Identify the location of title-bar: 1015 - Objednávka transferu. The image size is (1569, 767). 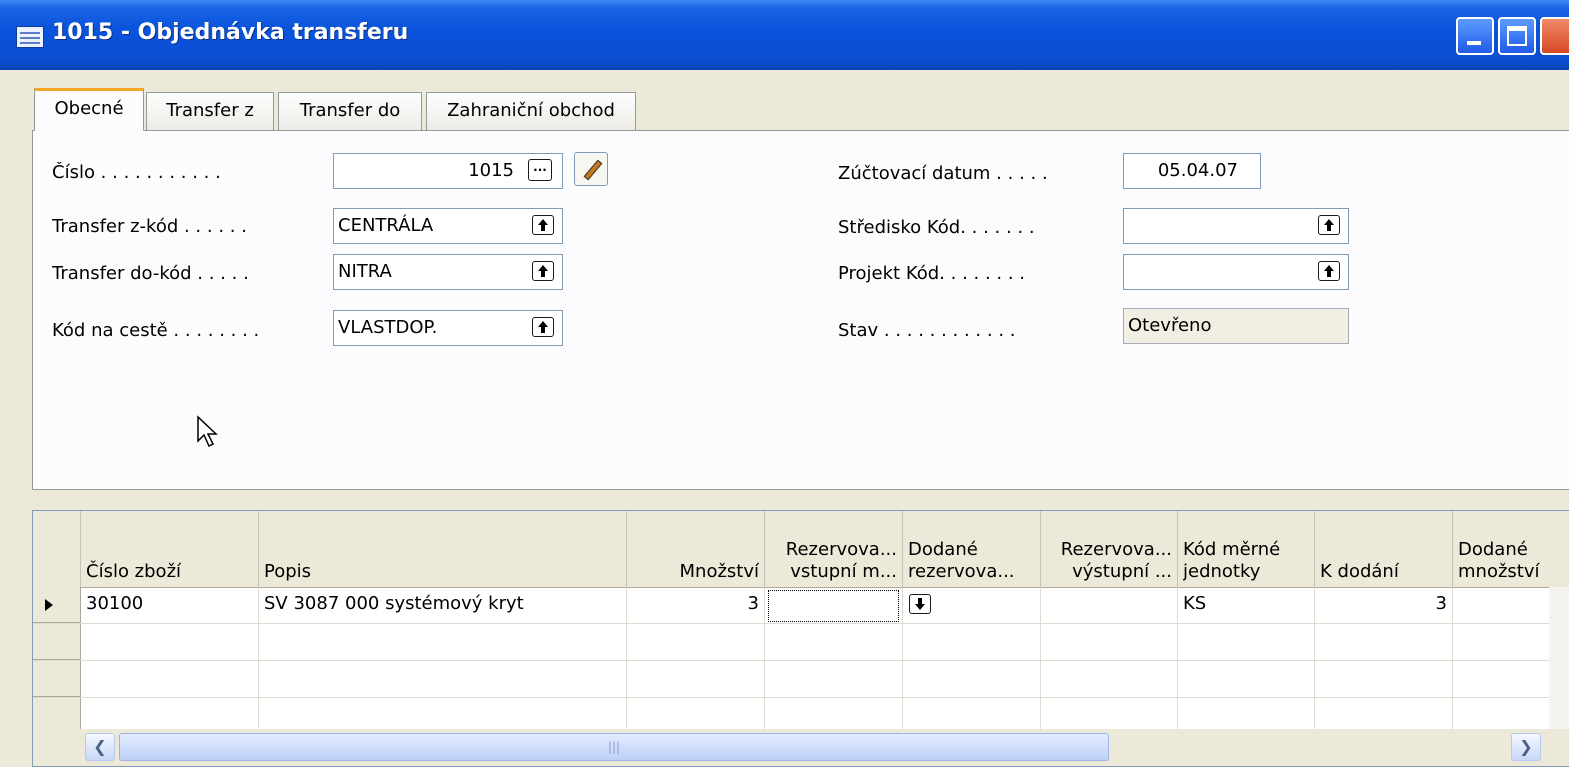
(784, 35).